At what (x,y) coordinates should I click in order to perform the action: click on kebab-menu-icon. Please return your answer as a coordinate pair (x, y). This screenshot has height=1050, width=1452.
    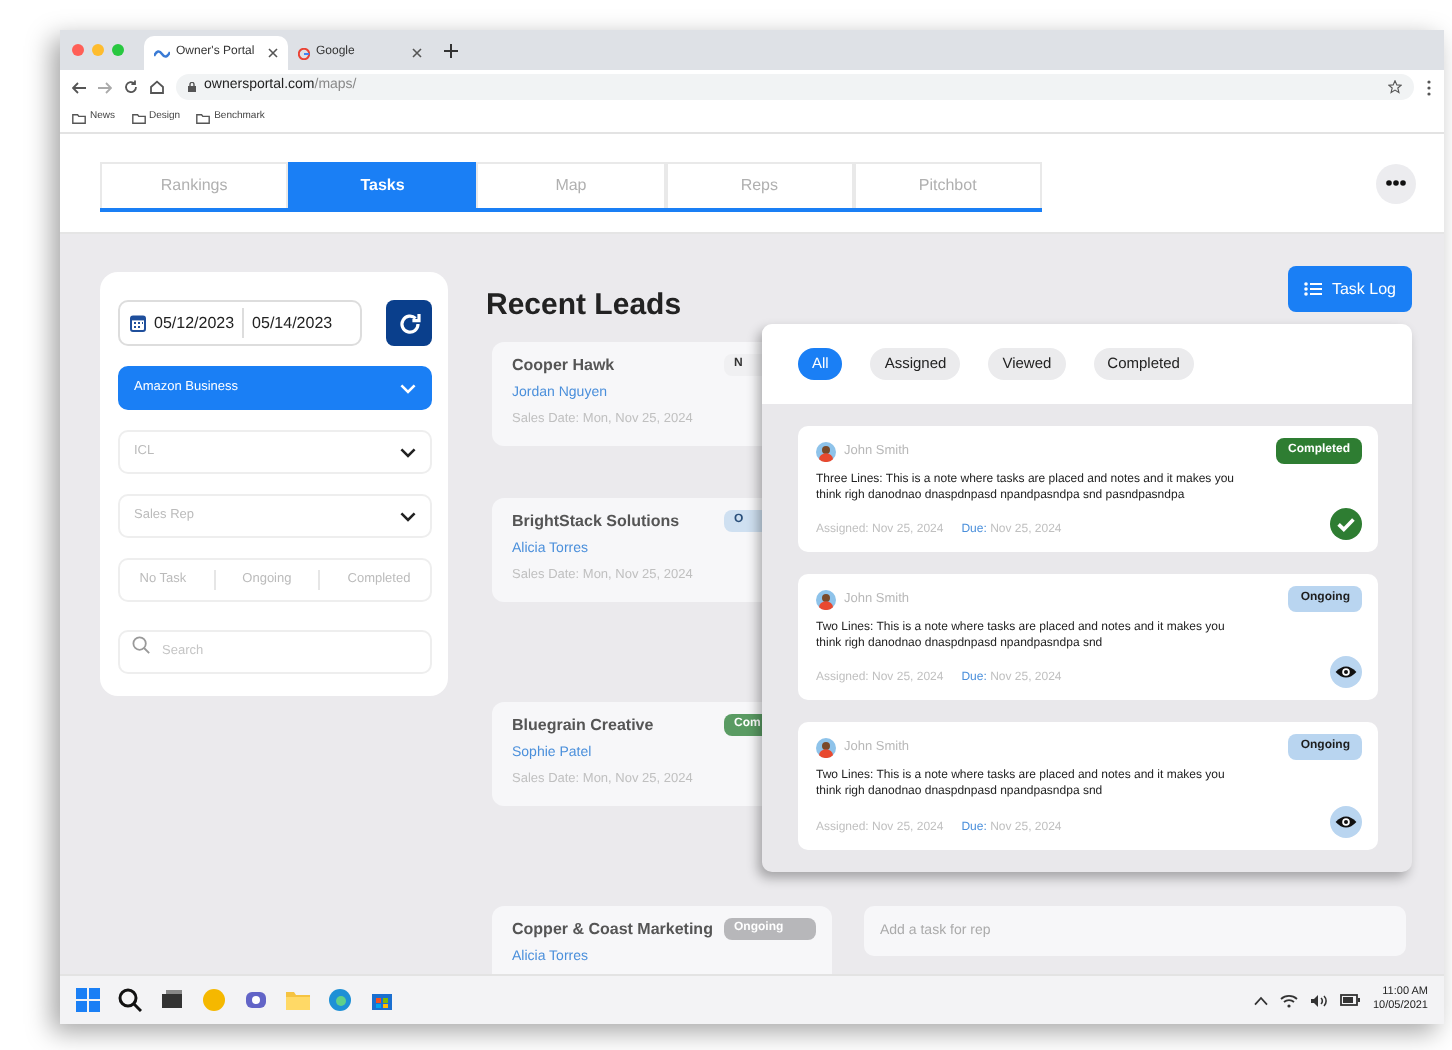
    Looking at the image, I should click on (1429, 87).